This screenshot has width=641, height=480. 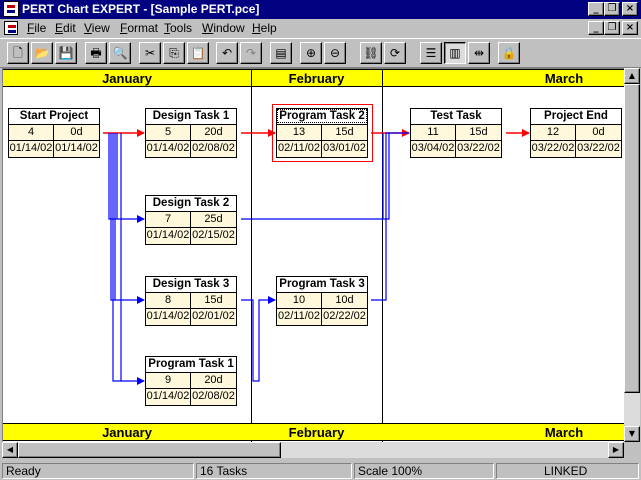 I want to click on task-duration: 25d, so click(x=213, y=220).